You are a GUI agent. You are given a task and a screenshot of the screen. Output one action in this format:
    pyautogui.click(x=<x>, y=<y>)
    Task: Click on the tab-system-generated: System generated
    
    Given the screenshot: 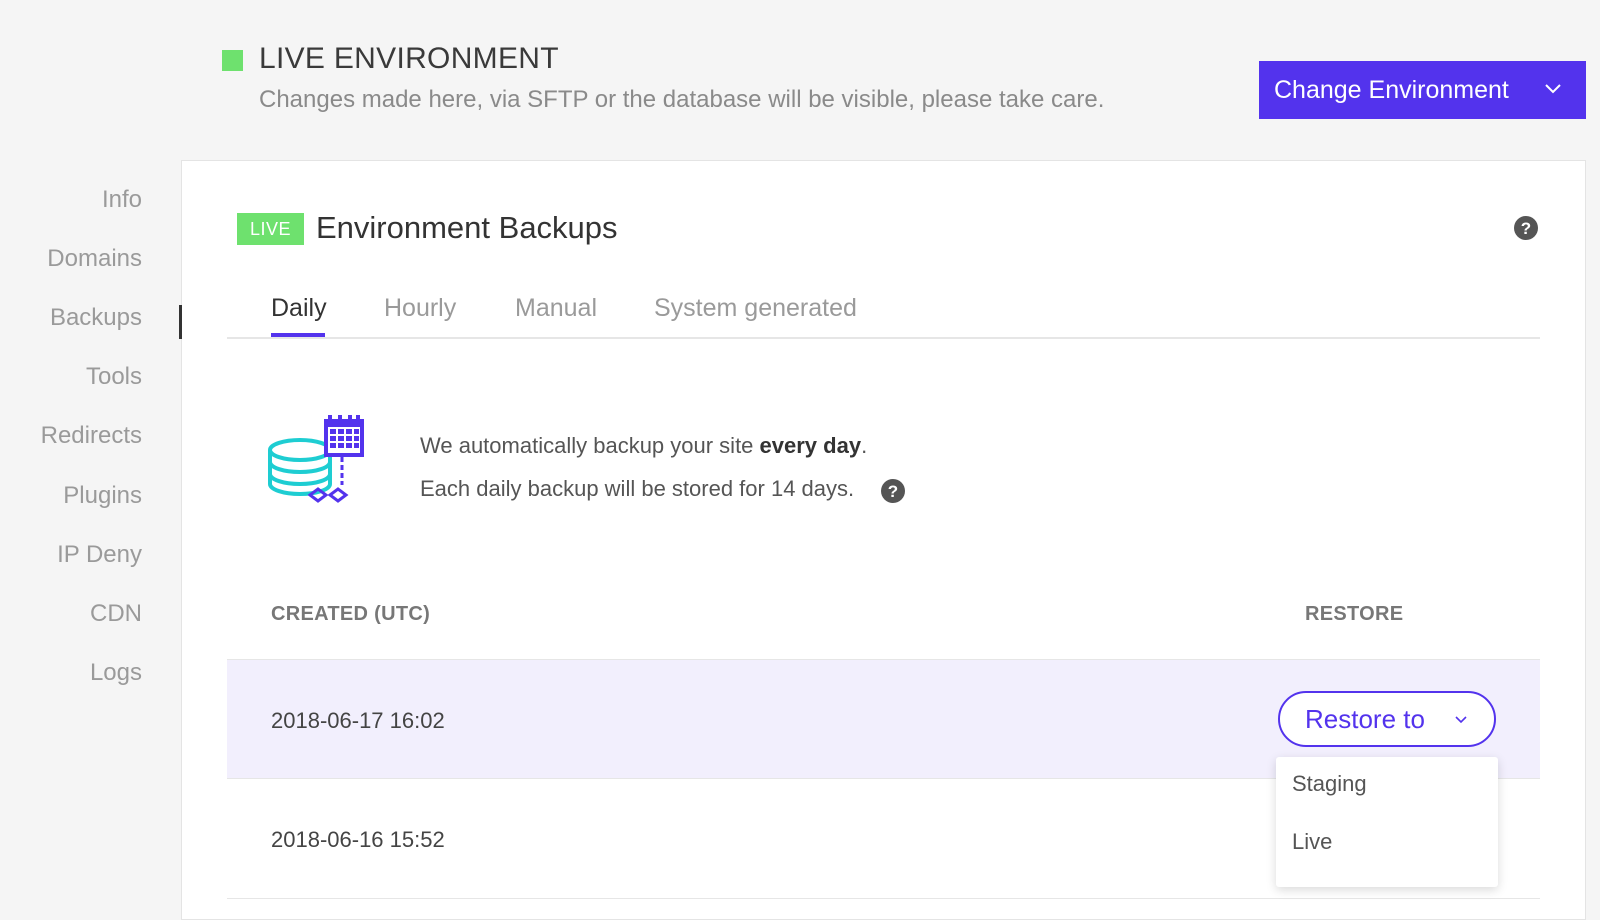 What is the action you would take?
    pyautogui.click(x=755, y=308)
    